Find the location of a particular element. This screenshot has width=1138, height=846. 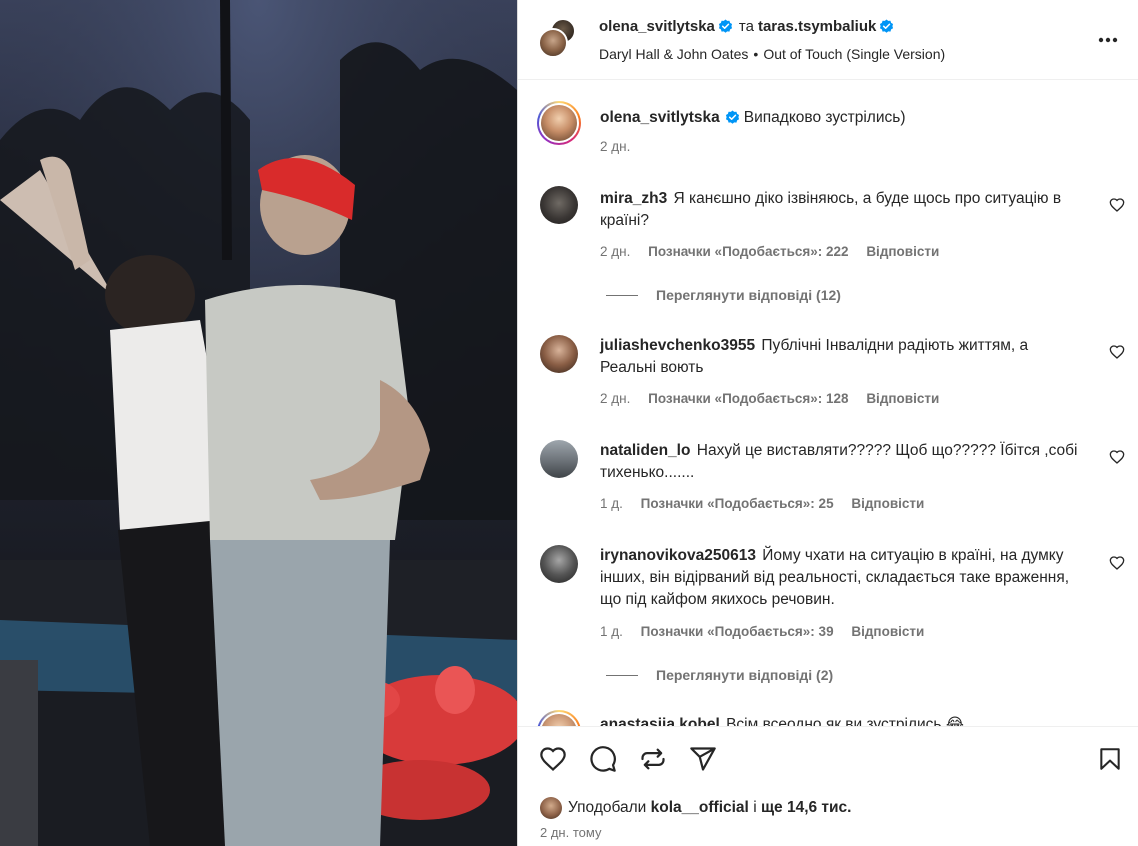

view-replies-button: Переглянути відповіді (12) is located at coordinates (723, 295).